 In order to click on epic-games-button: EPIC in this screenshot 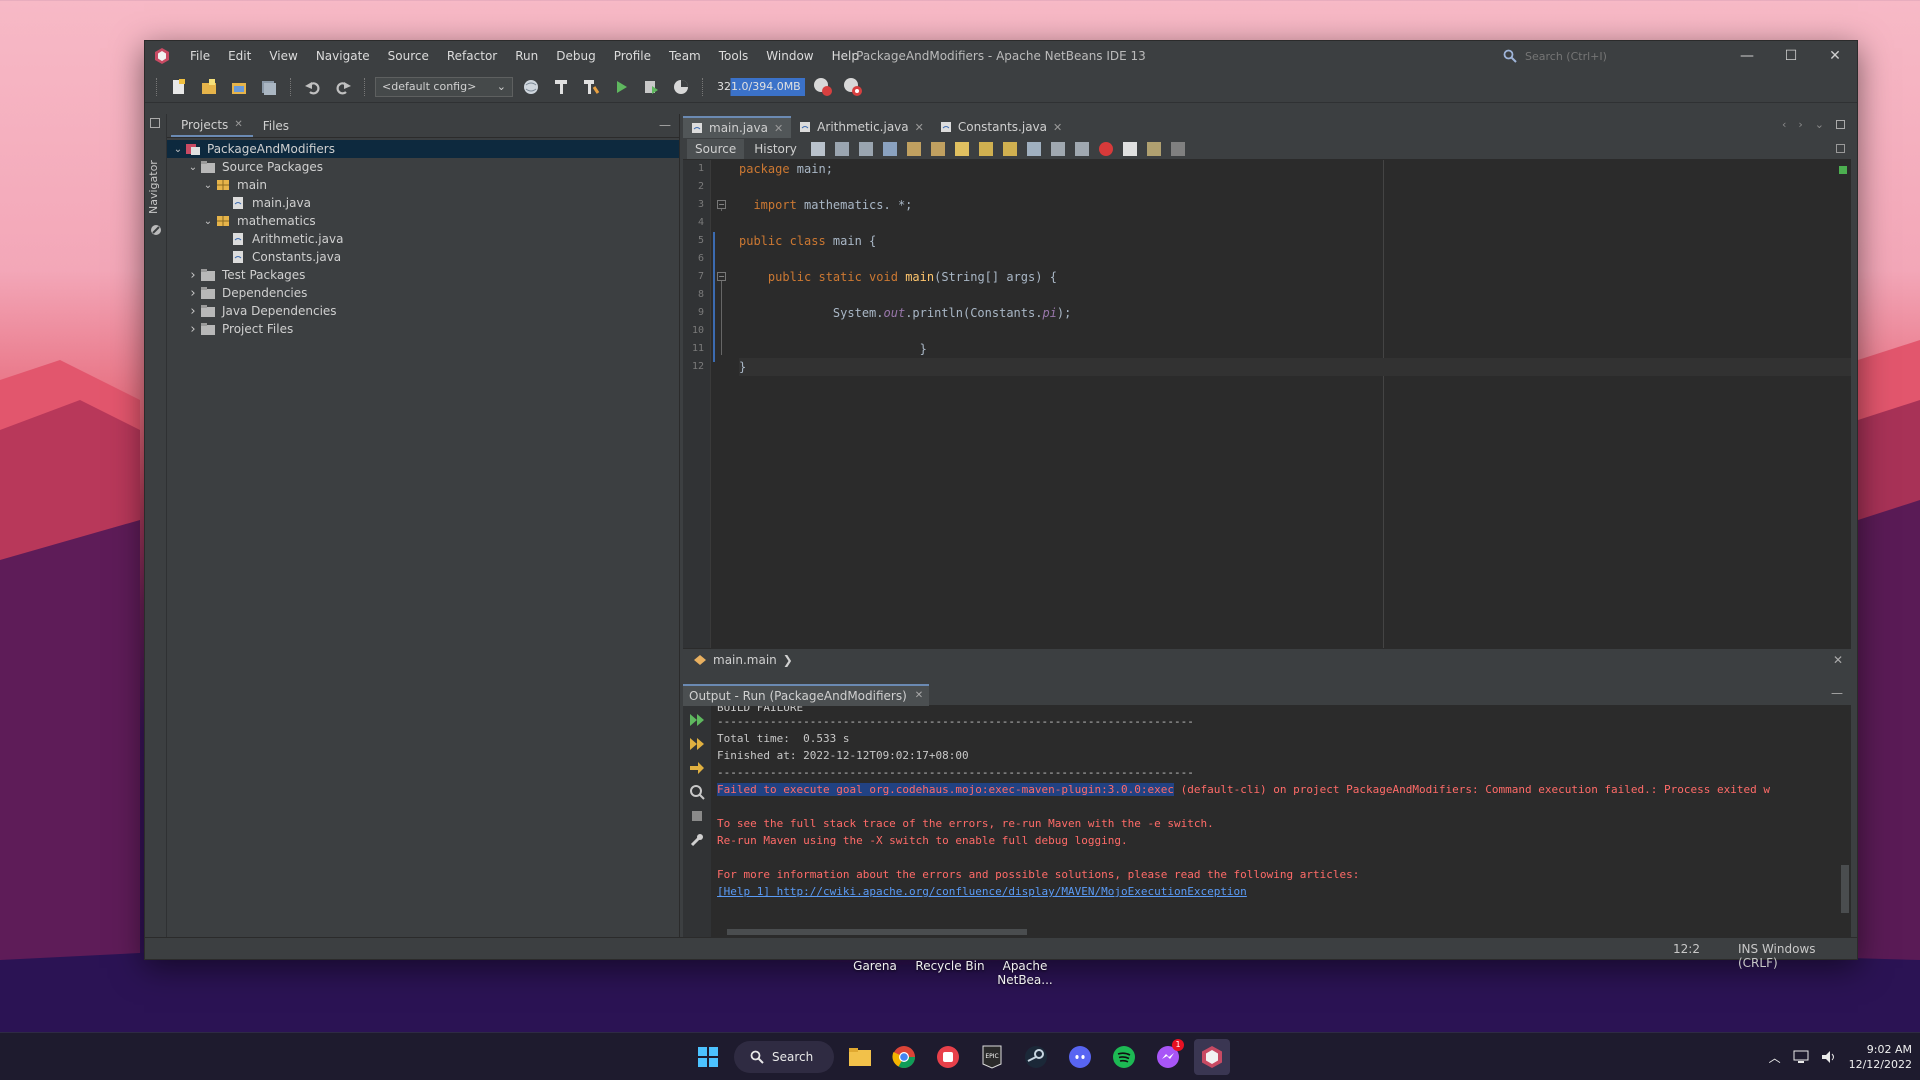, I will do `click(992, 1057)`.